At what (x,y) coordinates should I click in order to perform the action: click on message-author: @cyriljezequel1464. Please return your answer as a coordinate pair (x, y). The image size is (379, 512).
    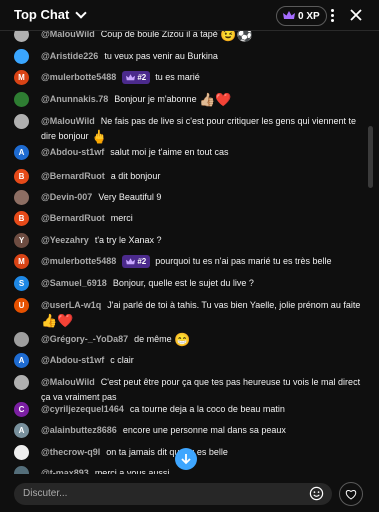
    Looking at the image, I should click on (82, 409).